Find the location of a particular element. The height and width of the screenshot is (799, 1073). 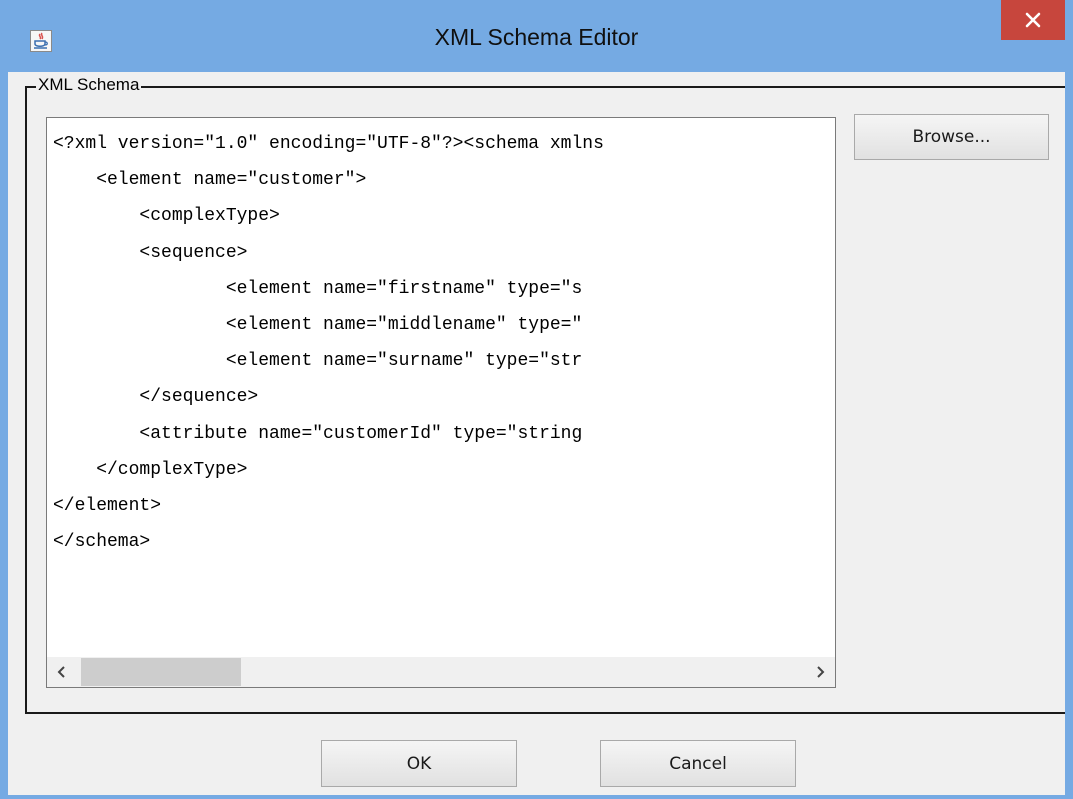

close-icon is located at coordinates (1033, 20).